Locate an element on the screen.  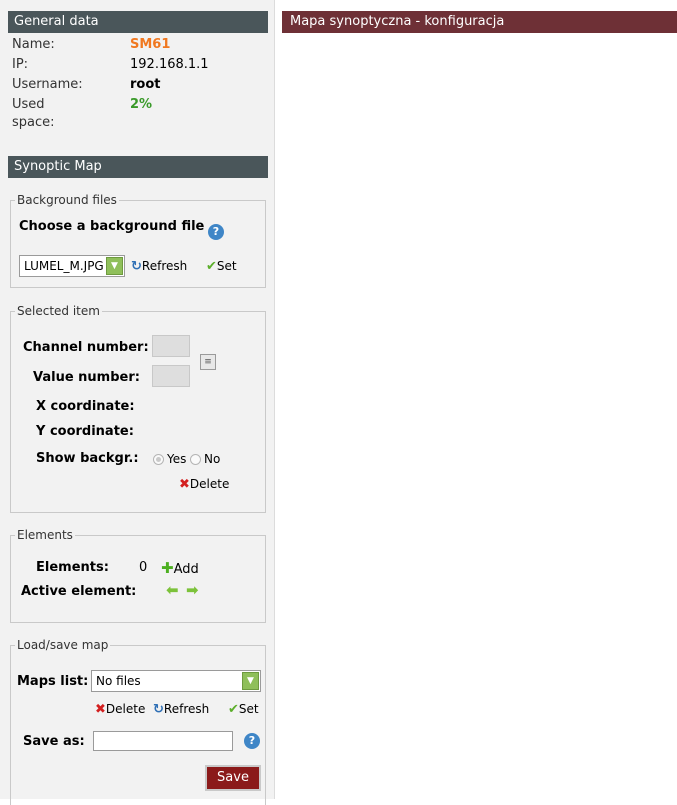
show-background-no-radio is located at coordinates (195, 459).